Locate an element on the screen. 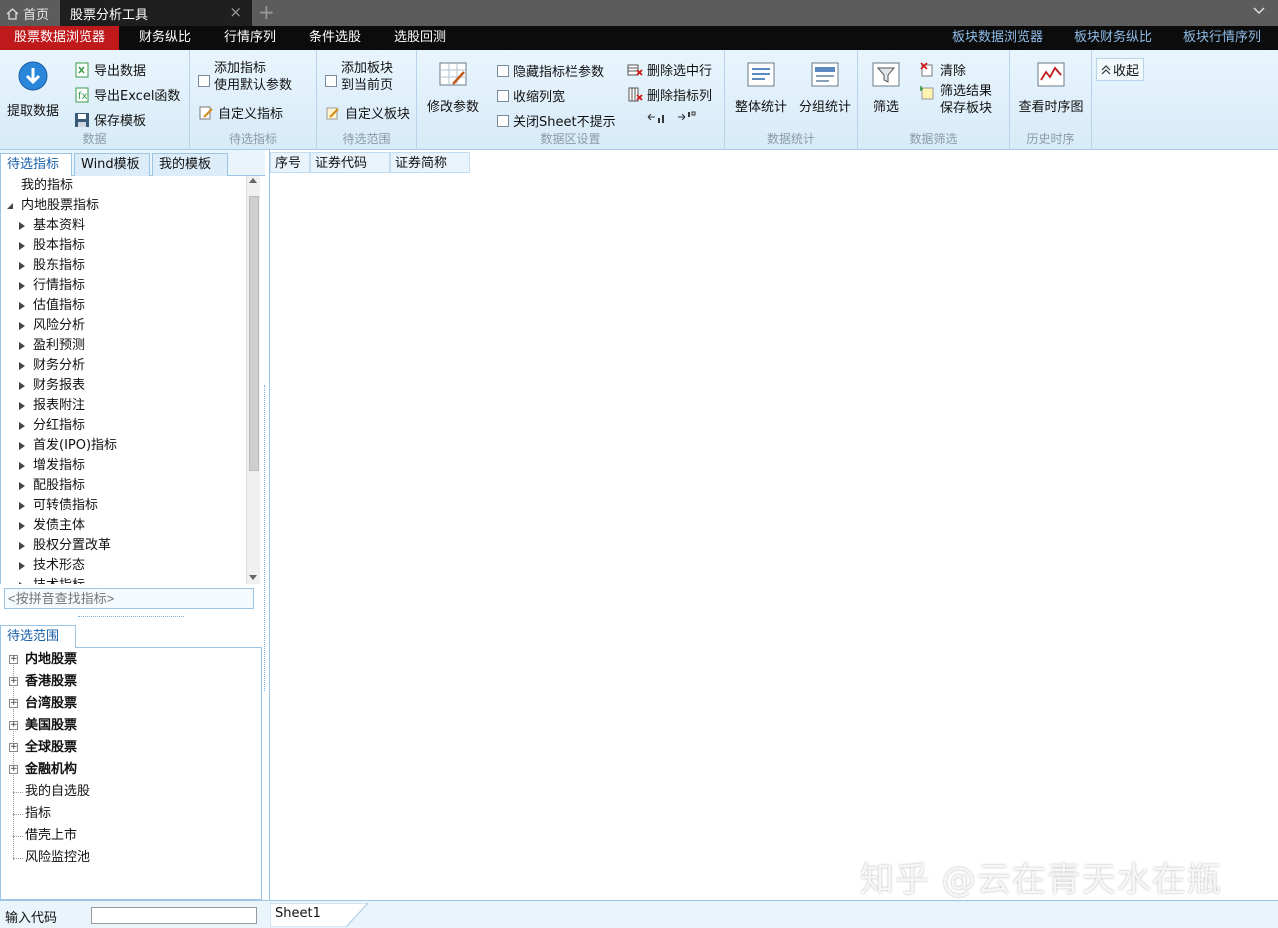 Image resolution: width=1278 pixels, height=928 pixels. shrink-cols-checkbox: 收缩列宽 is located at coordinates (531, 95).